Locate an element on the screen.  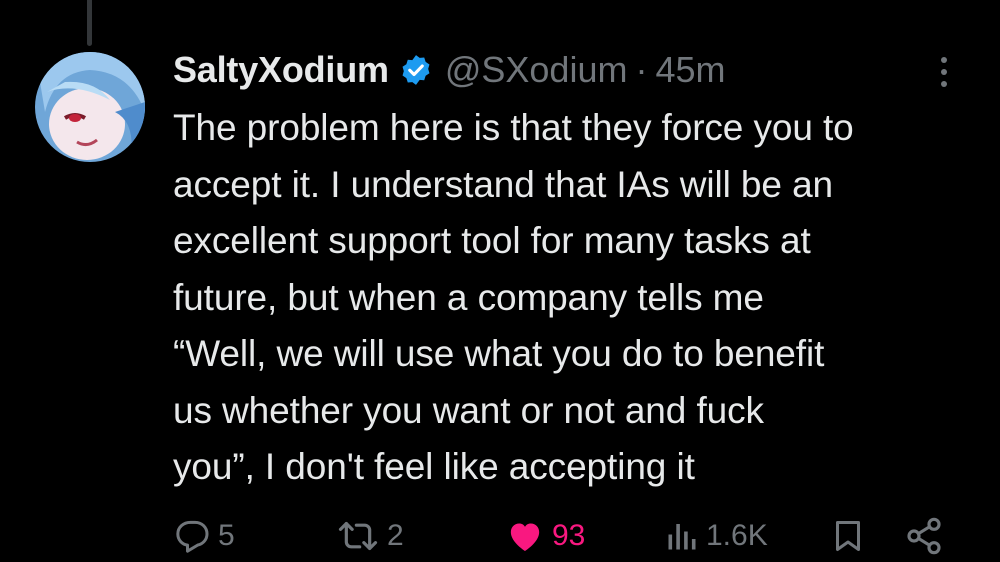
like-button: 93 is located at coordinates (544, 536).